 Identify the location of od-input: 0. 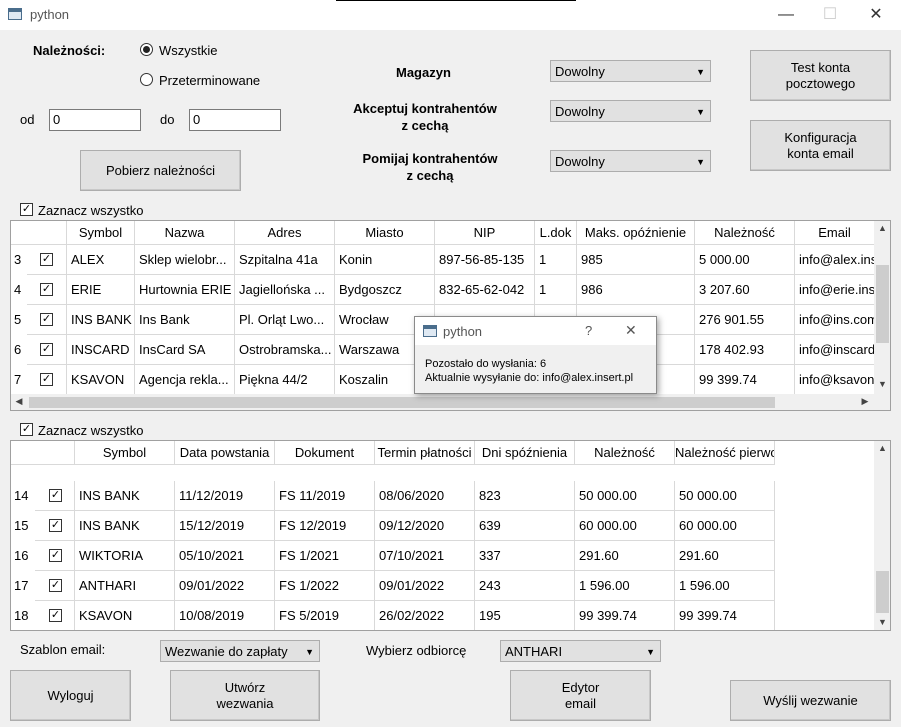
(95, 120).